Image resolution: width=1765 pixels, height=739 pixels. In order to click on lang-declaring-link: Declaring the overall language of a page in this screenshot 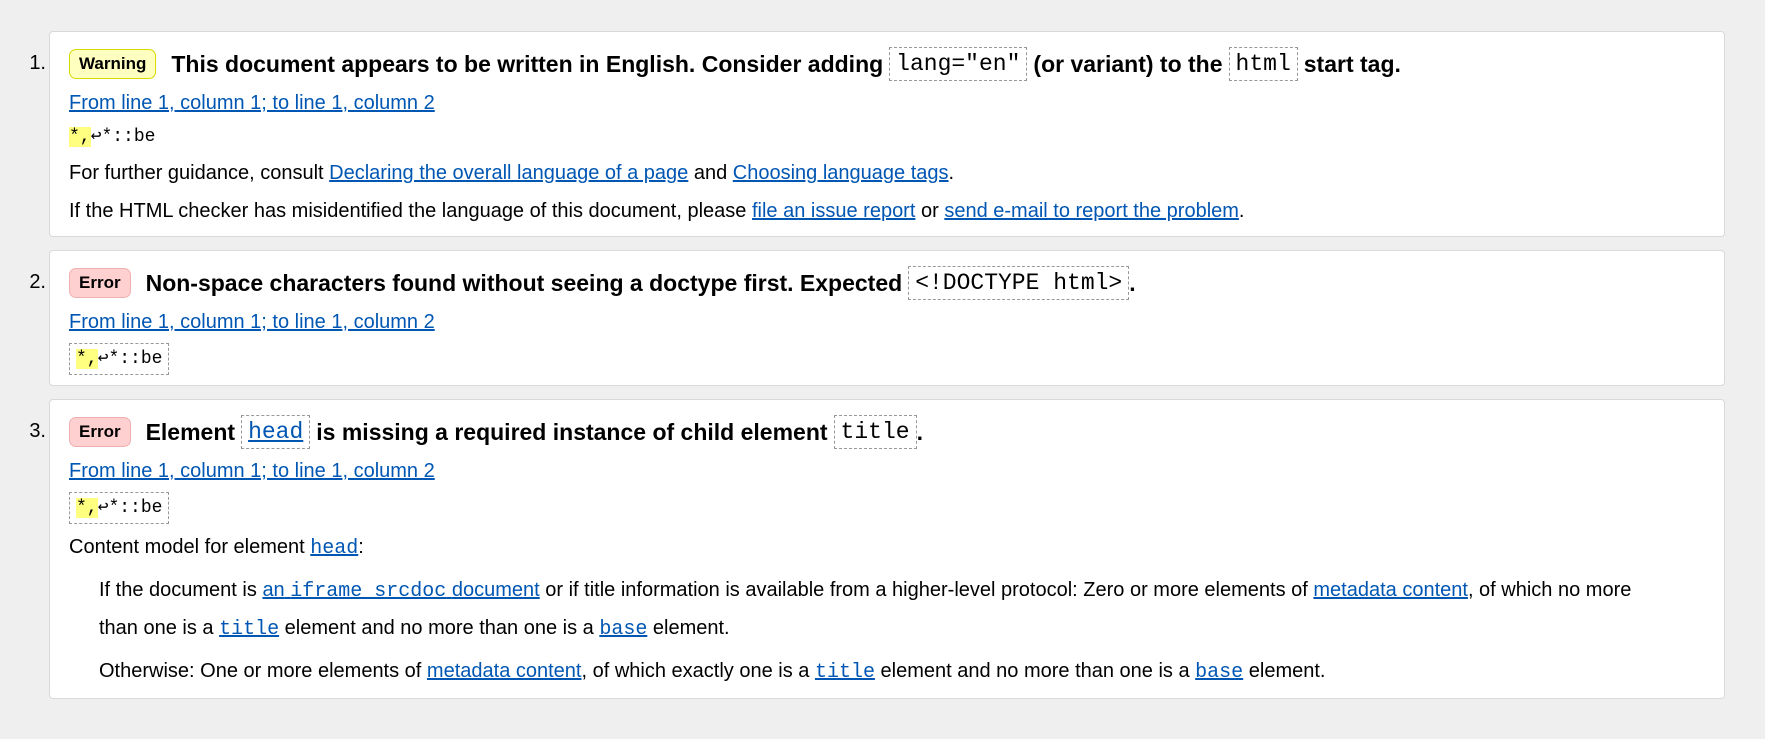, I will do `click(508, 173)`.